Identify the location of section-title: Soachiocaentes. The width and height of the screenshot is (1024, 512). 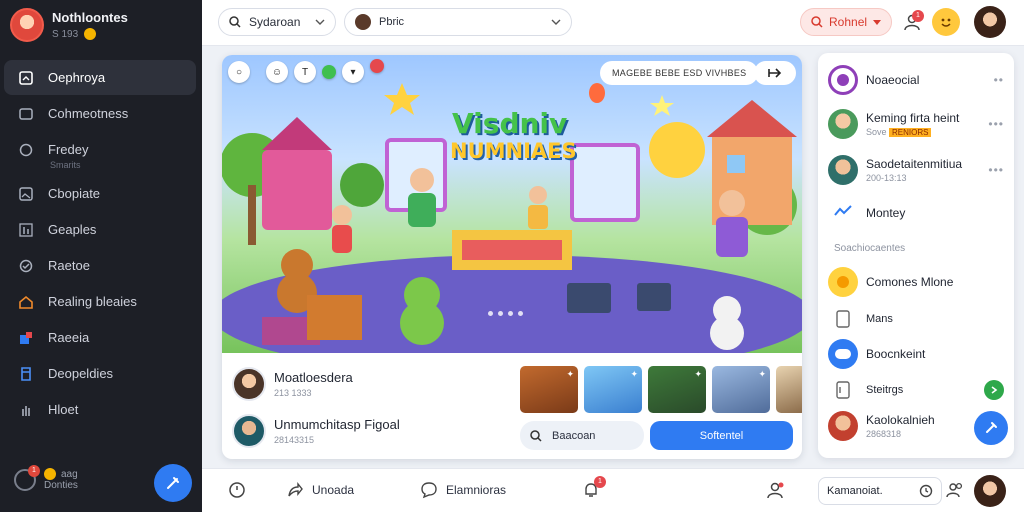
(870, 248).